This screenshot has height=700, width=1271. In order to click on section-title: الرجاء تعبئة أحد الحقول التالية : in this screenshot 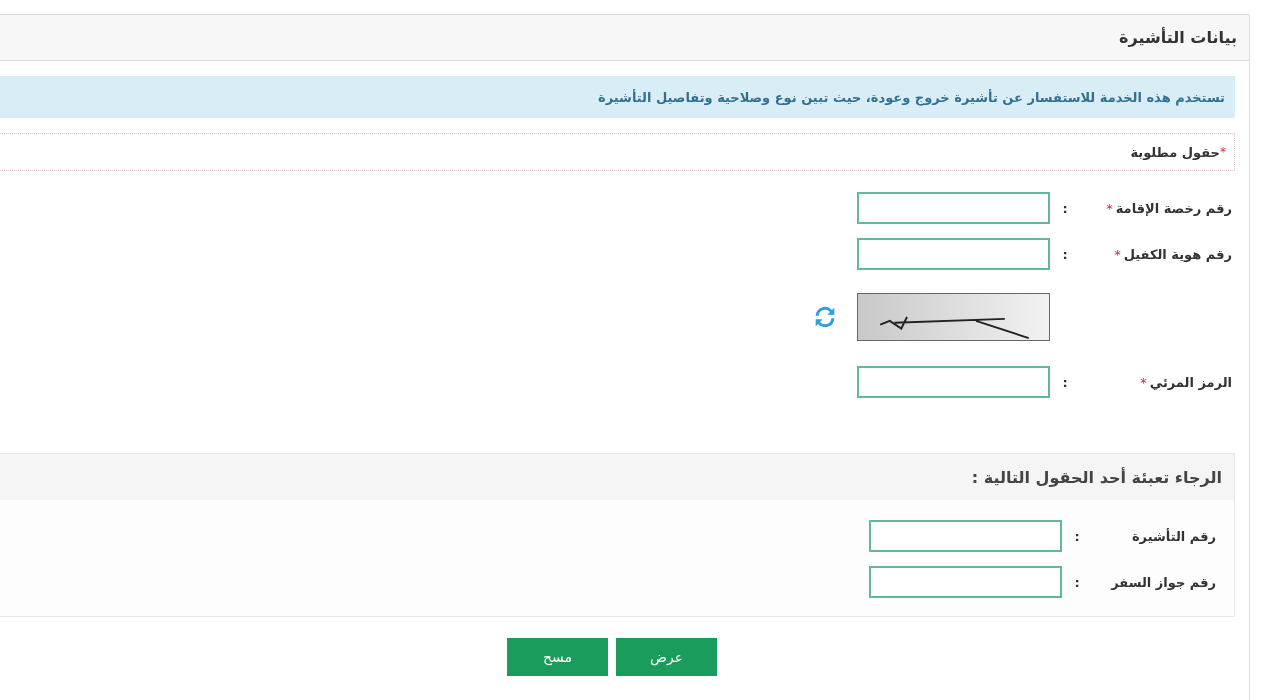, I will do `click(1096, 477)`.